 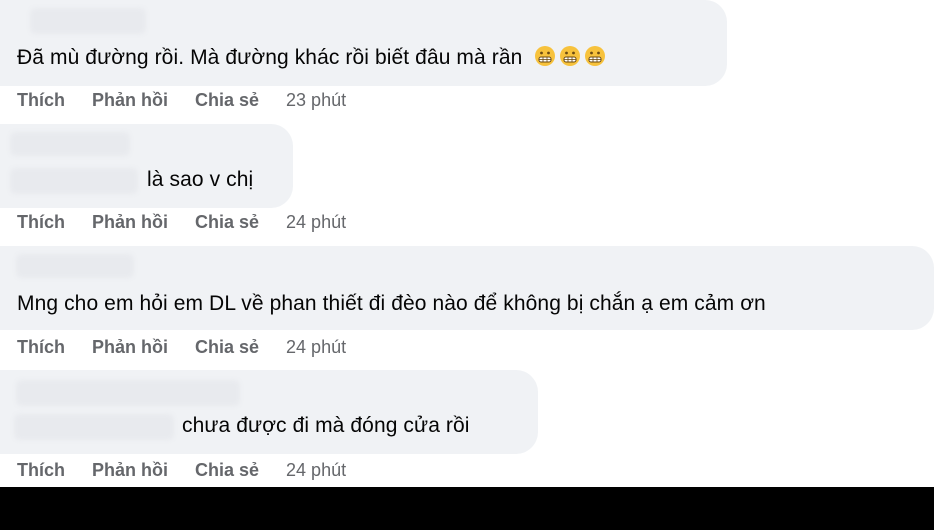 What do you see at coordinates (200, 179) in the screenshot?
I see `comment-text: là sao v chị` at bounding box center [200, 179].